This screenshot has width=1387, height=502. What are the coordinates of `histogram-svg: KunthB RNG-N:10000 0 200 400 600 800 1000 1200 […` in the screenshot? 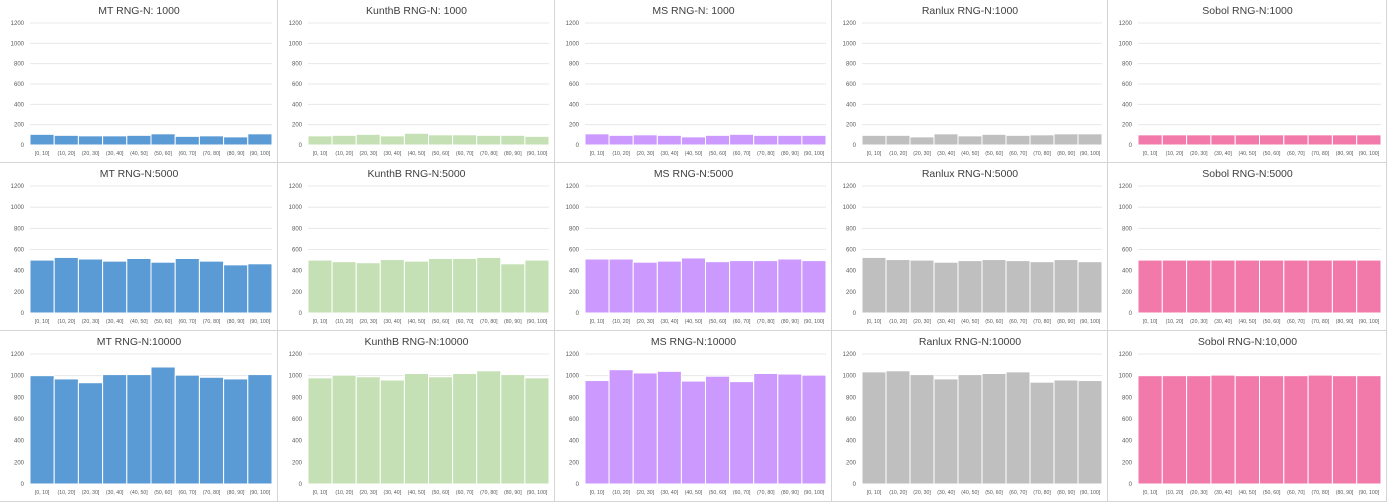 It's located at (419, 416).